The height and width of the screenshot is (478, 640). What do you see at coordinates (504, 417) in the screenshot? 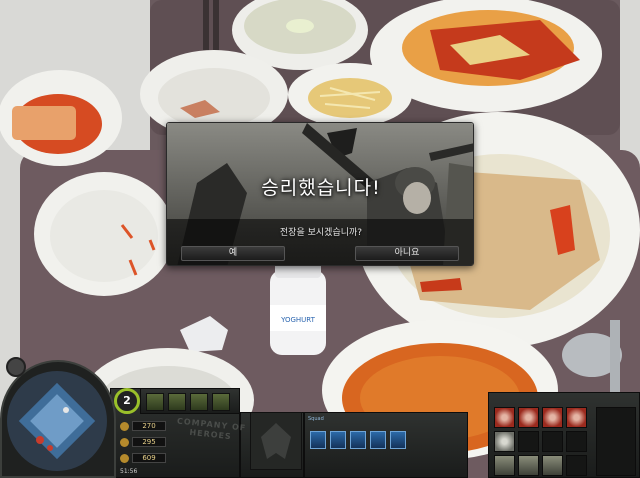
I see `ability-retreat-icon` at bounding box center [504, 417].